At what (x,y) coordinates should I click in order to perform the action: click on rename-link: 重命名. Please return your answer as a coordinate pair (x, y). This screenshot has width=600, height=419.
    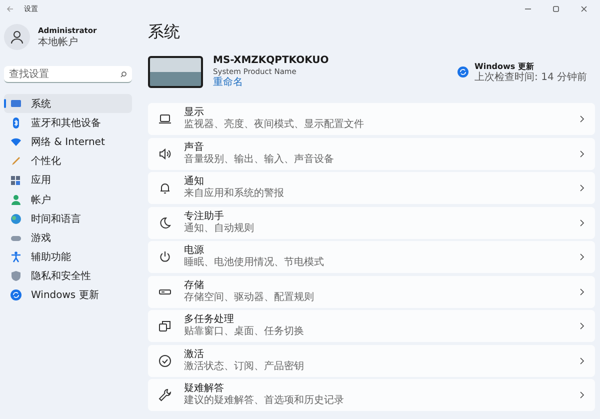
    Looking at the image, I should click on (271, 83).